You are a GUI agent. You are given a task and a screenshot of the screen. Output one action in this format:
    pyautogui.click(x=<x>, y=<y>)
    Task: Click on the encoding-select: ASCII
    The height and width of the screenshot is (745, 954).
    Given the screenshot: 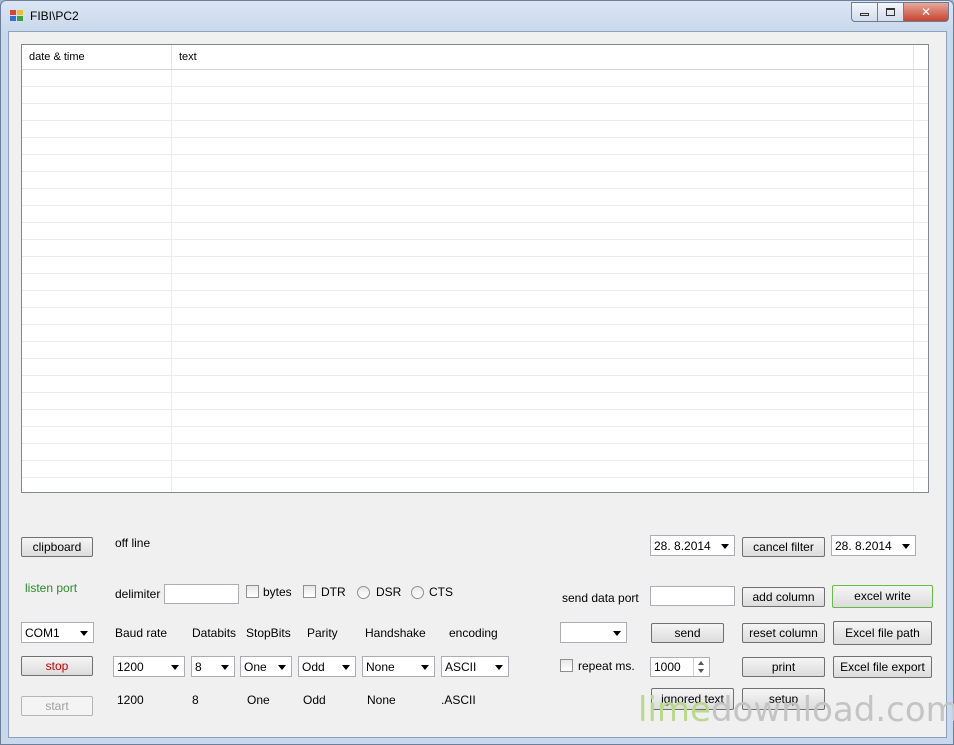 What is the action you would take?
    pyautogui.click(x=475, y=666)
    